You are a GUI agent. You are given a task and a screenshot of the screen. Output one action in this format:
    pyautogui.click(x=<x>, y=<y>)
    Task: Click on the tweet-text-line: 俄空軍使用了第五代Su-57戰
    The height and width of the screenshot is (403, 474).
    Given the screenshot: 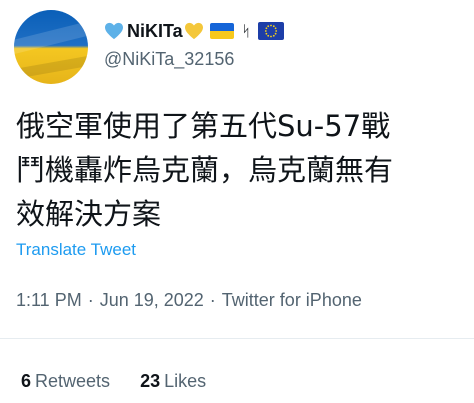 What is the action you would take?
    pyautogui.click(x=203, y=126)
    